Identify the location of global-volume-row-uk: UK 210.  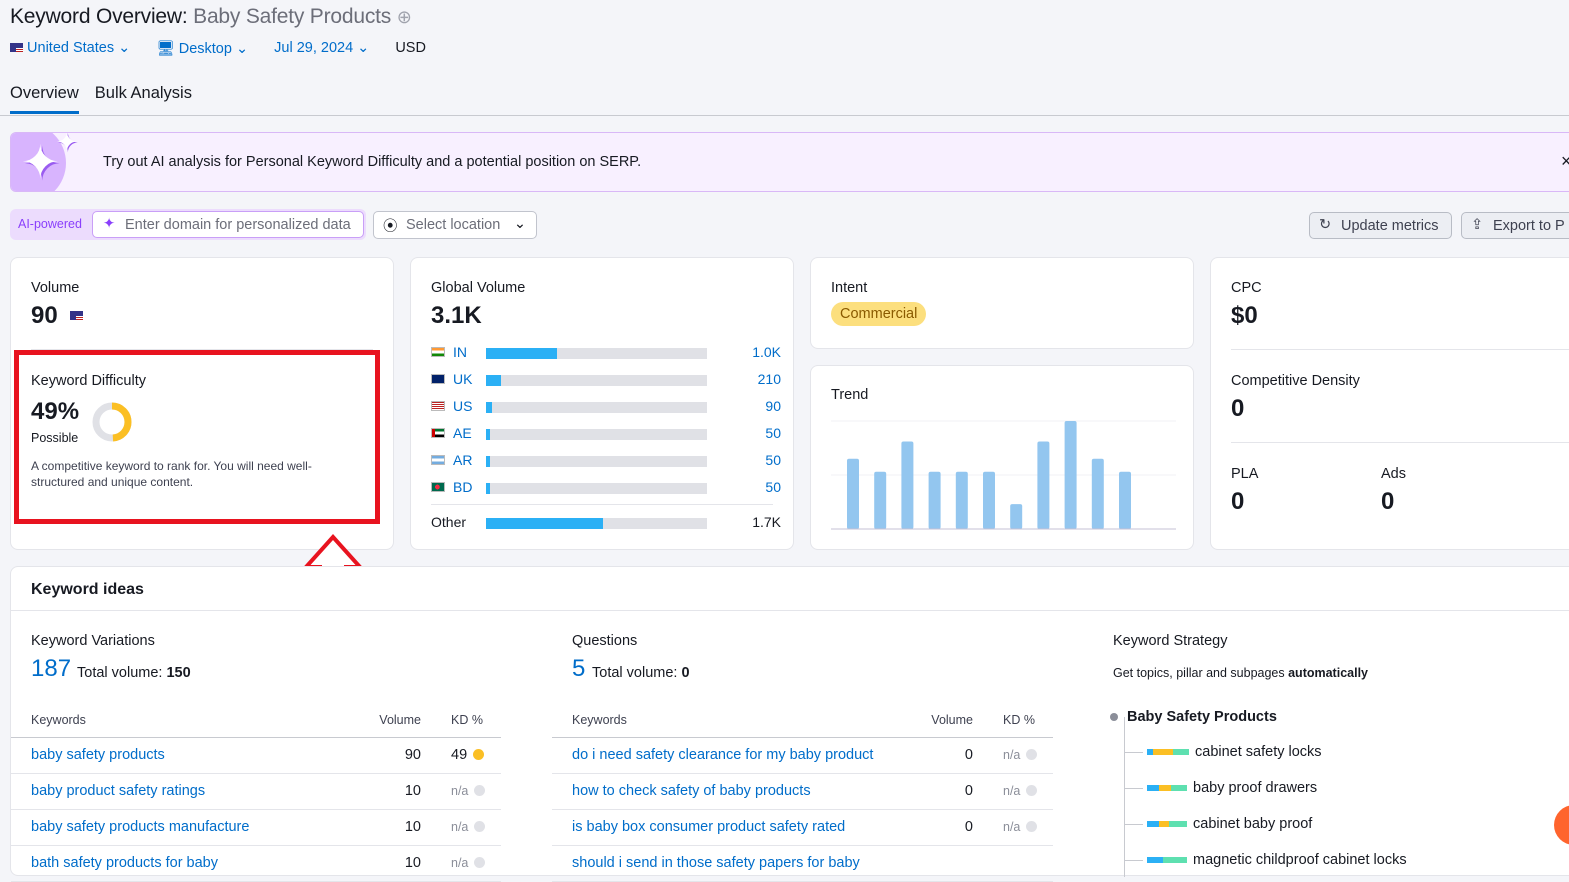
(606, 379).